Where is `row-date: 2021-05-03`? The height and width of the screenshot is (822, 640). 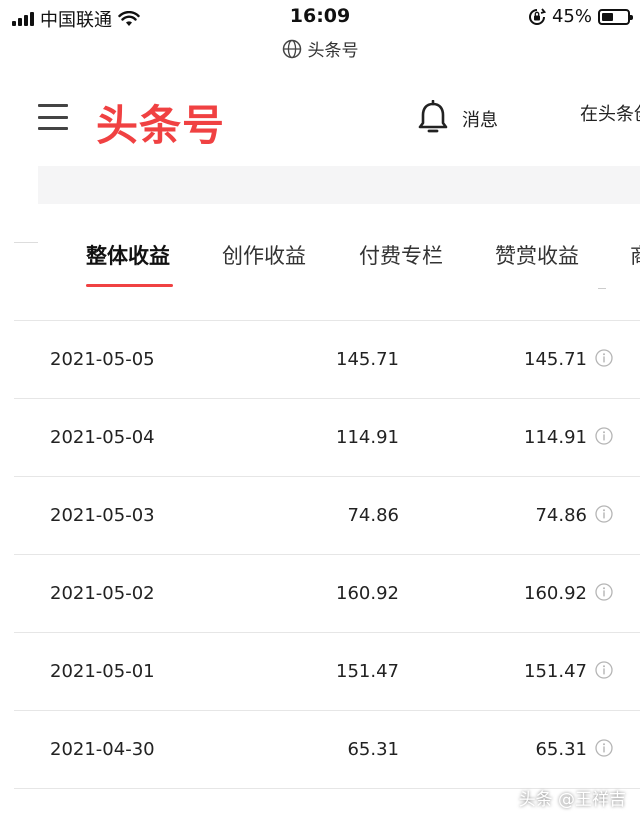
row-date: 2021-05-03 is located at coordinates (102, 515).